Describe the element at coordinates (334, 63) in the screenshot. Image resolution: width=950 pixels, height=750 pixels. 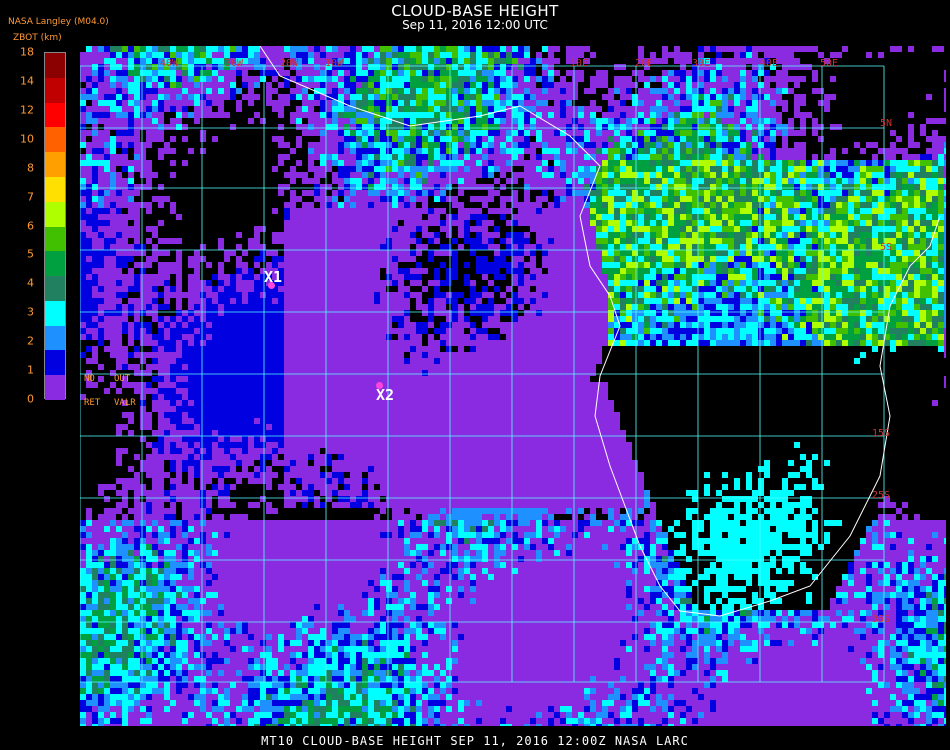
I see `lon-label: 10W` at that location.